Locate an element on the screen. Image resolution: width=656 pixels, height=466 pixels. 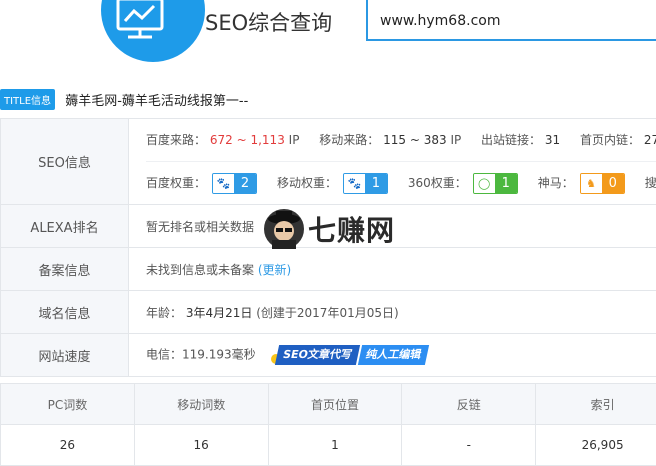
site-title: SEO综合查询 is located at coordinates (268, 22).